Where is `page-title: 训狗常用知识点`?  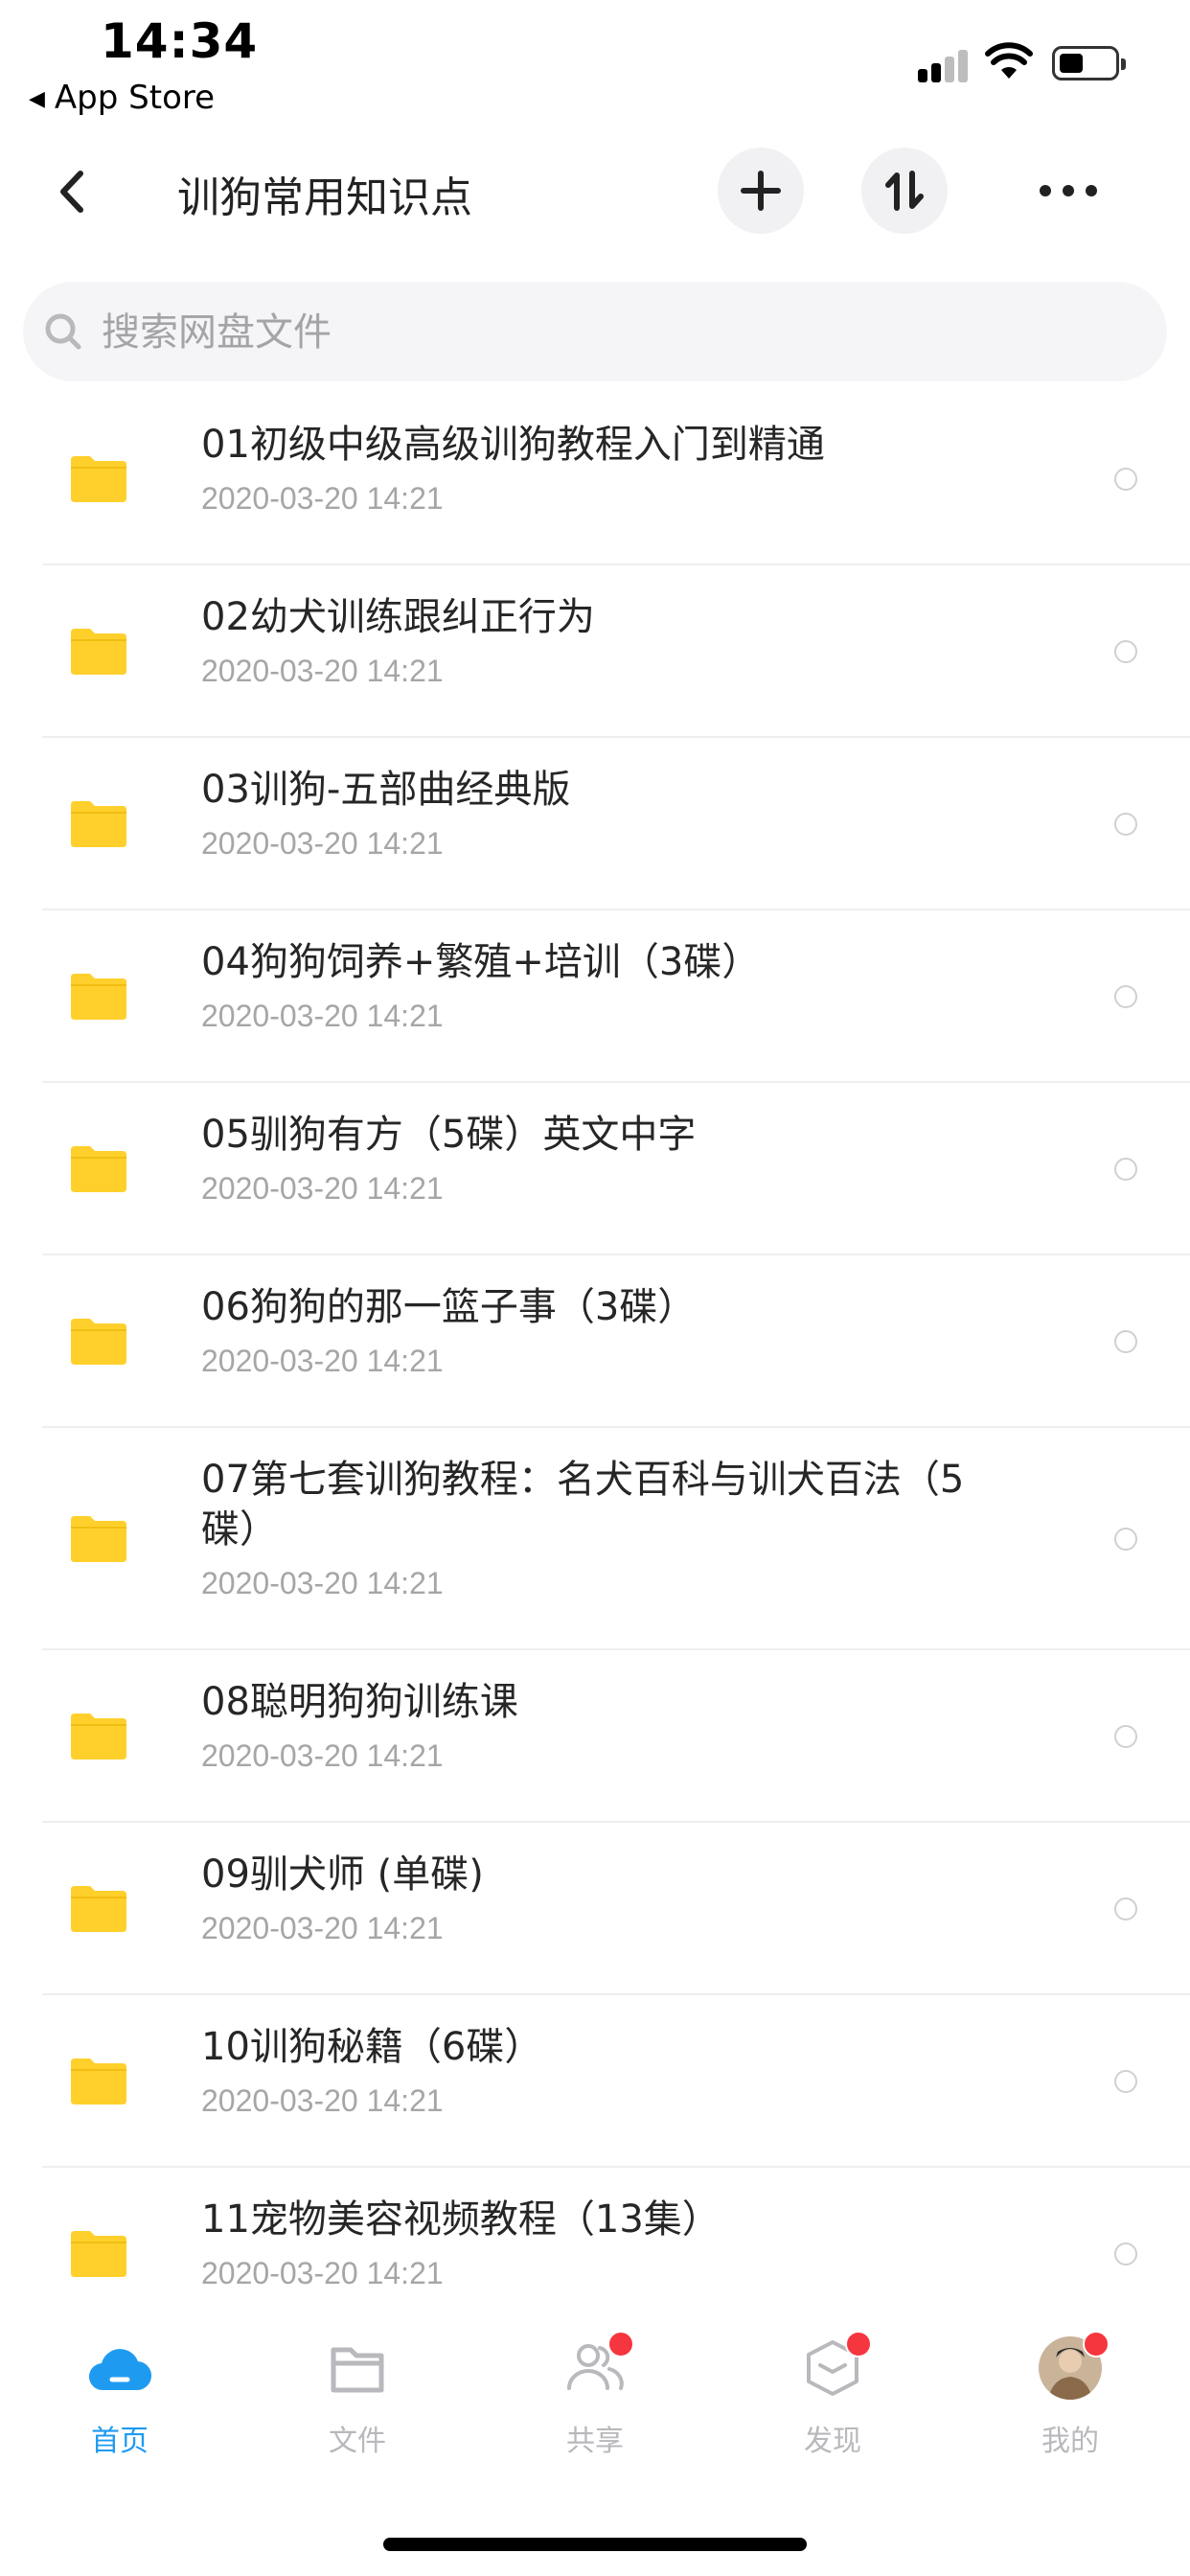 page-title: 训狗常用知识点 is located at coordinates (325, 197).